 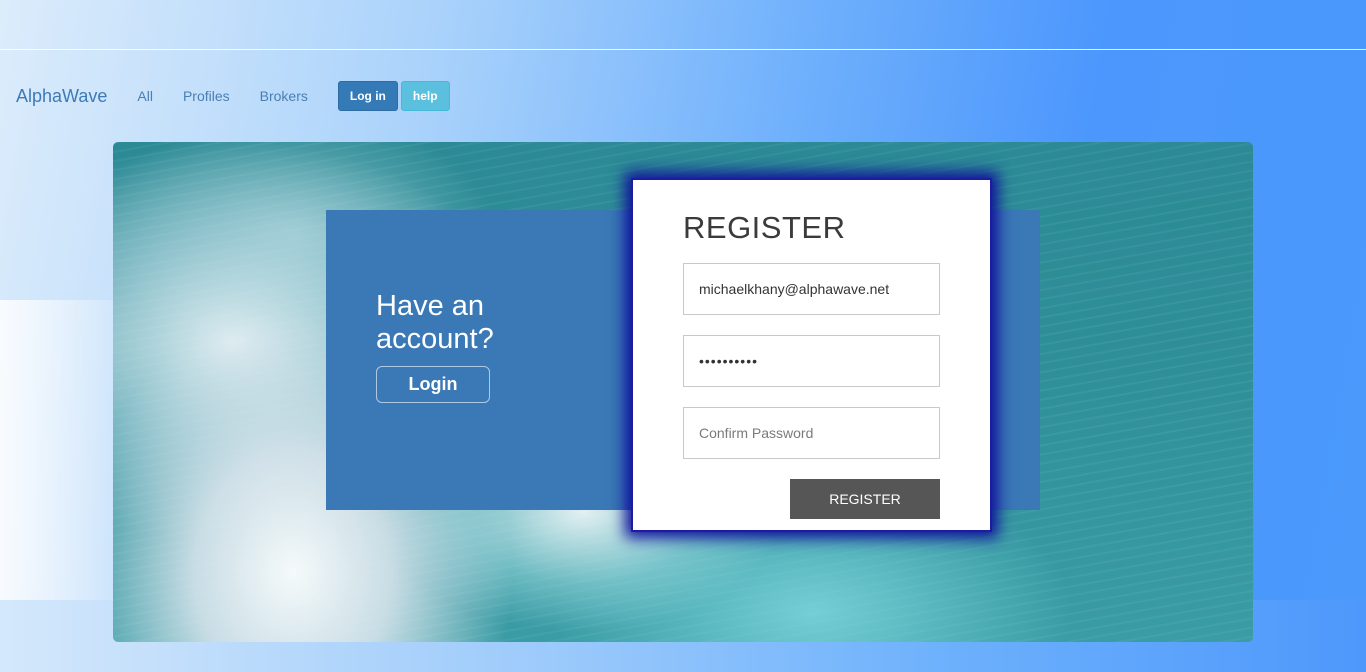 I want to click on have-account-heading: Have an account?, so click(x=435, y=322).